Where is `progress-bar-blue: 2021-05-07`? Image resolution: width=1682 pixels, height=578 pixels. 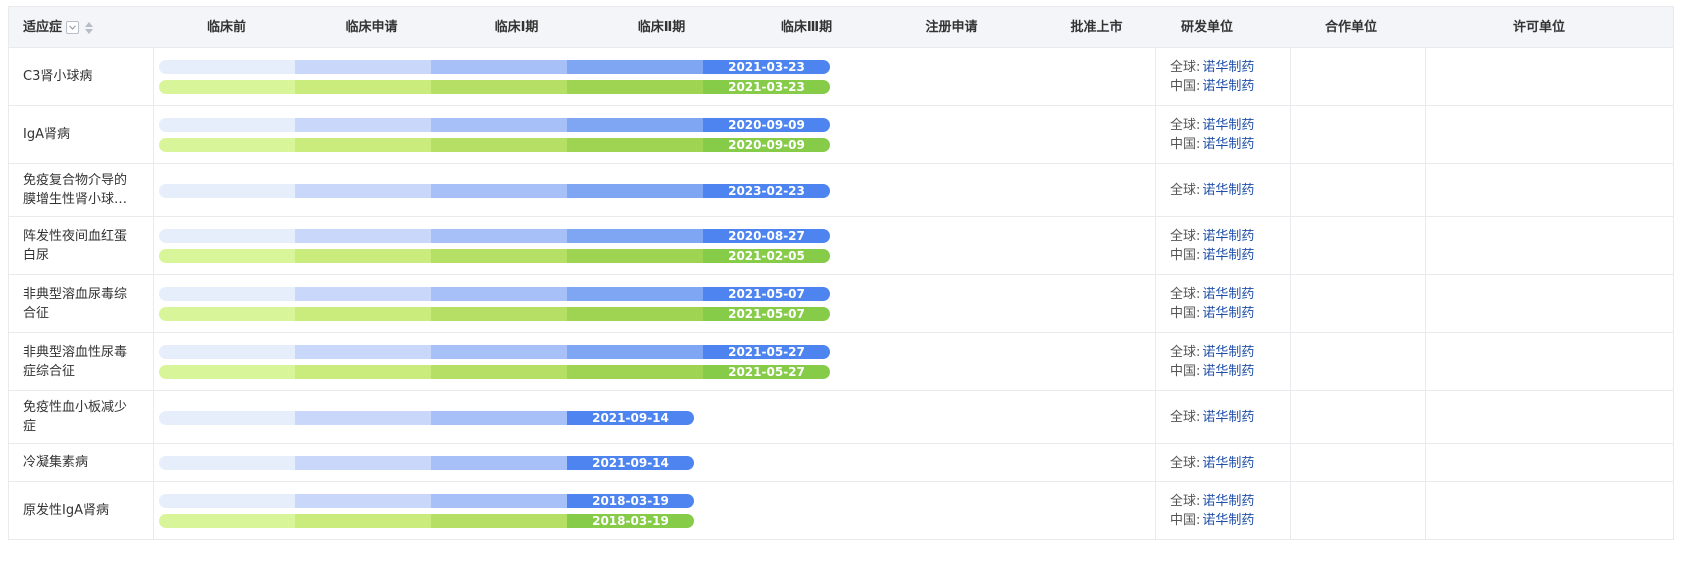
progress-bar-blue: 2021-05-07 is located at coordinates (494, 294).